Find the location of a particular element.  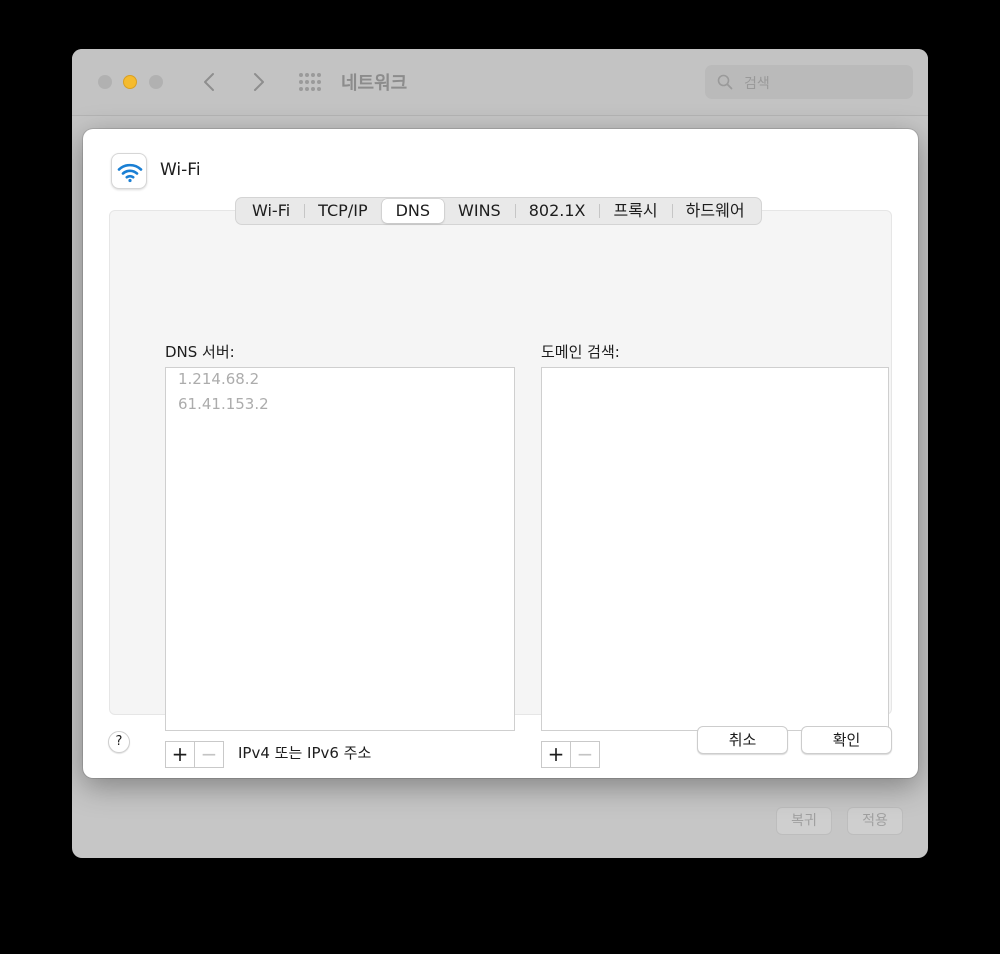

apply-button: 적용 is located at coordinates (875, 821).